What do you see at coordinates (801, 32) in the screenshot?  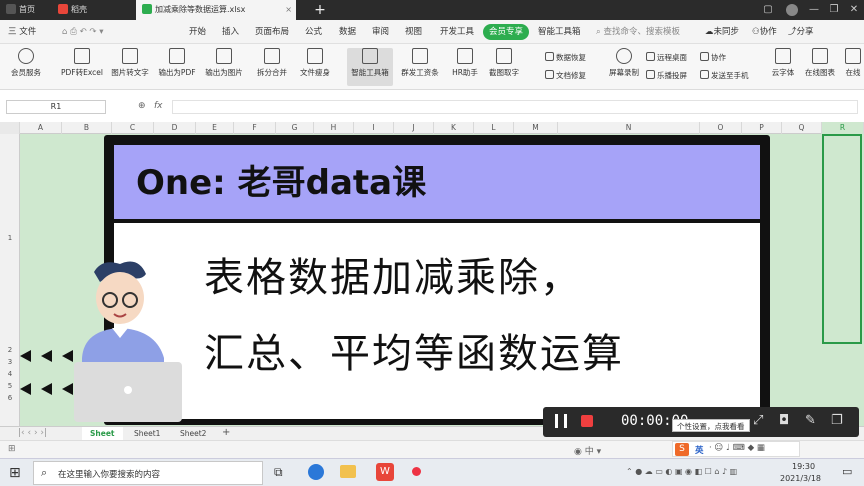 I see `share-button: ⤴分享` at bounding box center [801, 32].